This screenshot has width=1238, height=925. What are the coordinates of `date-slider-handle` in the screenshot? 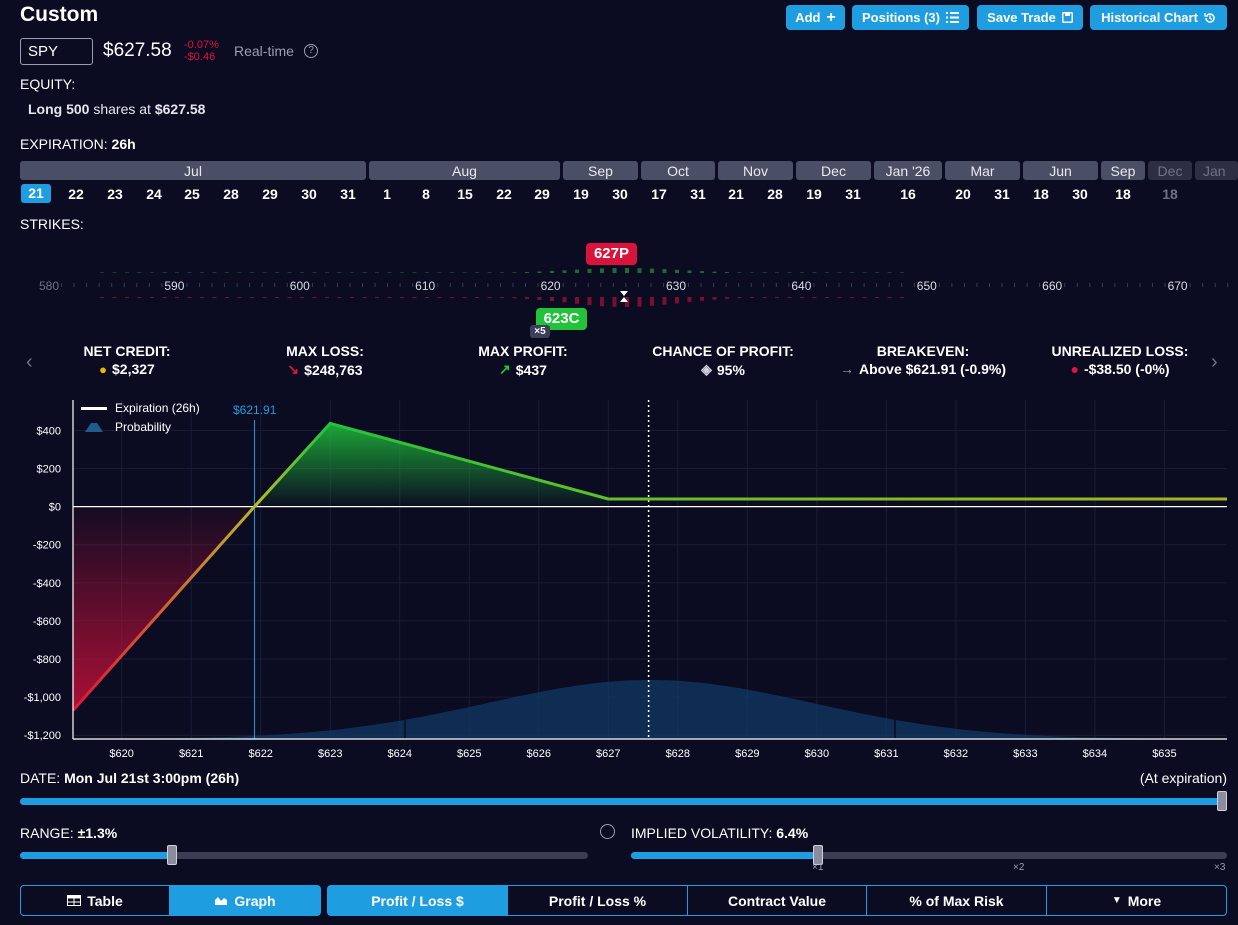 It's located at (1222, 801).